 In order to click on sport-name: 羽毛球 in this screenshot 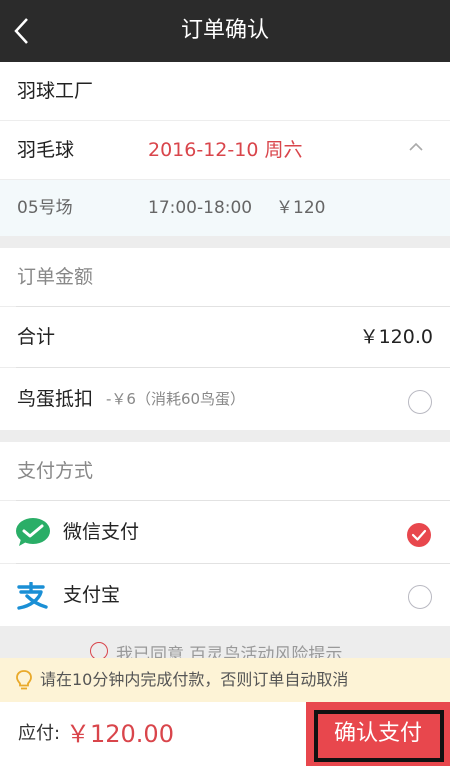, I will do `click(46, 150)`.